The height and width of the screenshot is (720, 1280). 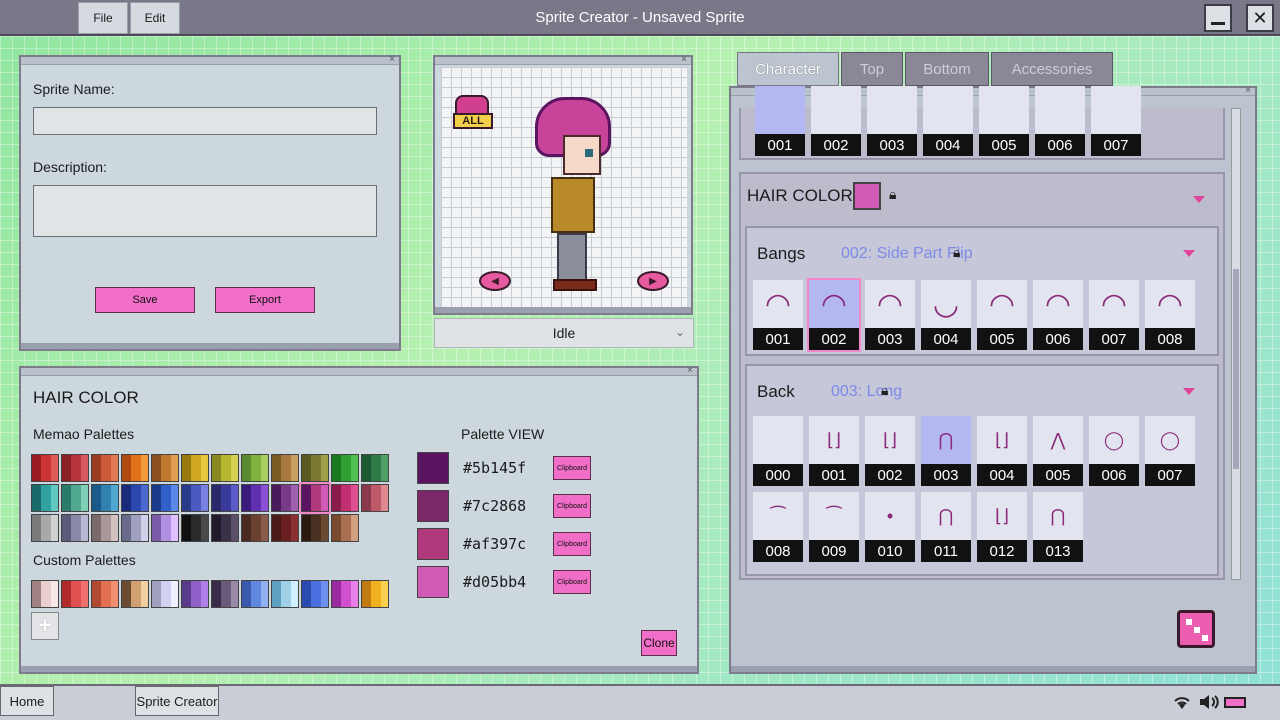 What do you see at coordinates (946, 451) in the screenshot?
I see `back-item: ⋂ 003` at bounding box center [946, 451].